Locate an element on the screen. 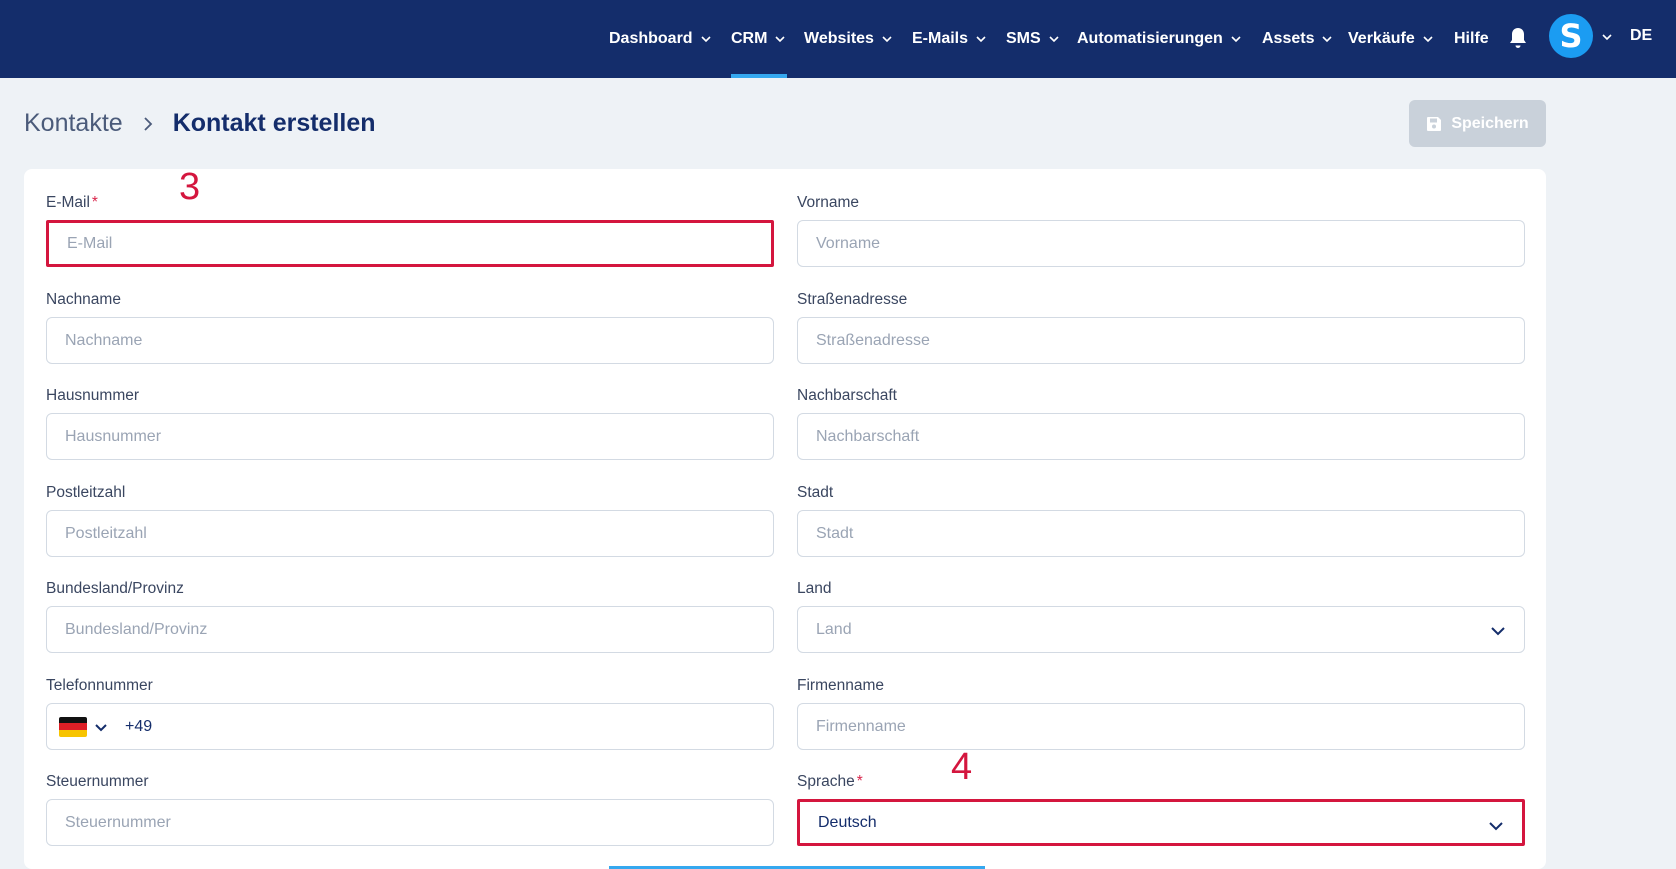 Image resolution: width=1676 pixels, height=869 pixels. firstname-placeholder: Vorname is located at coordinates (848, 243).